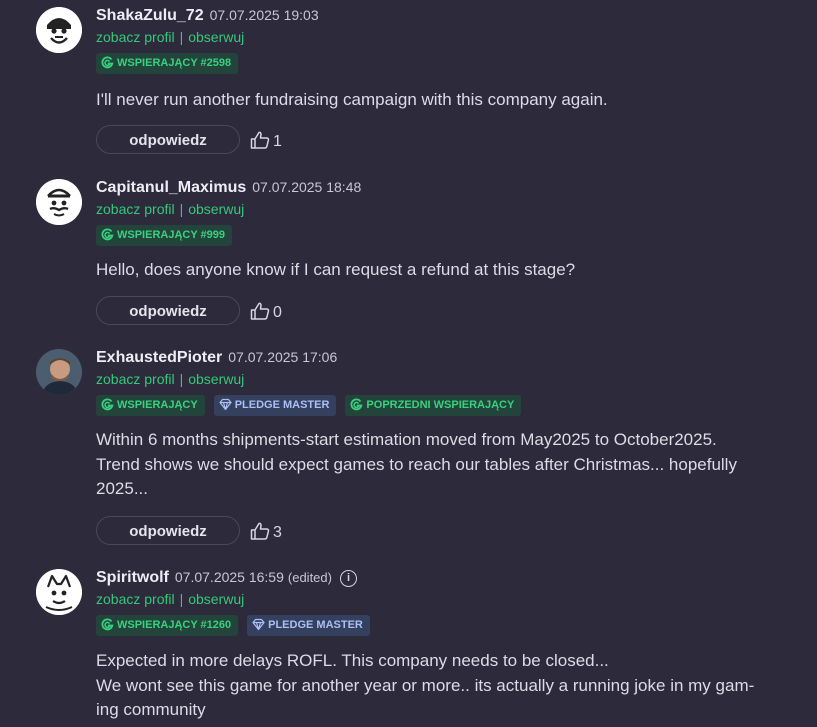 This screenshot has width=817, height=727. I want to click on comment-header: ExhaustedPioter 07.07.2025 17:06, so click(216, 358).